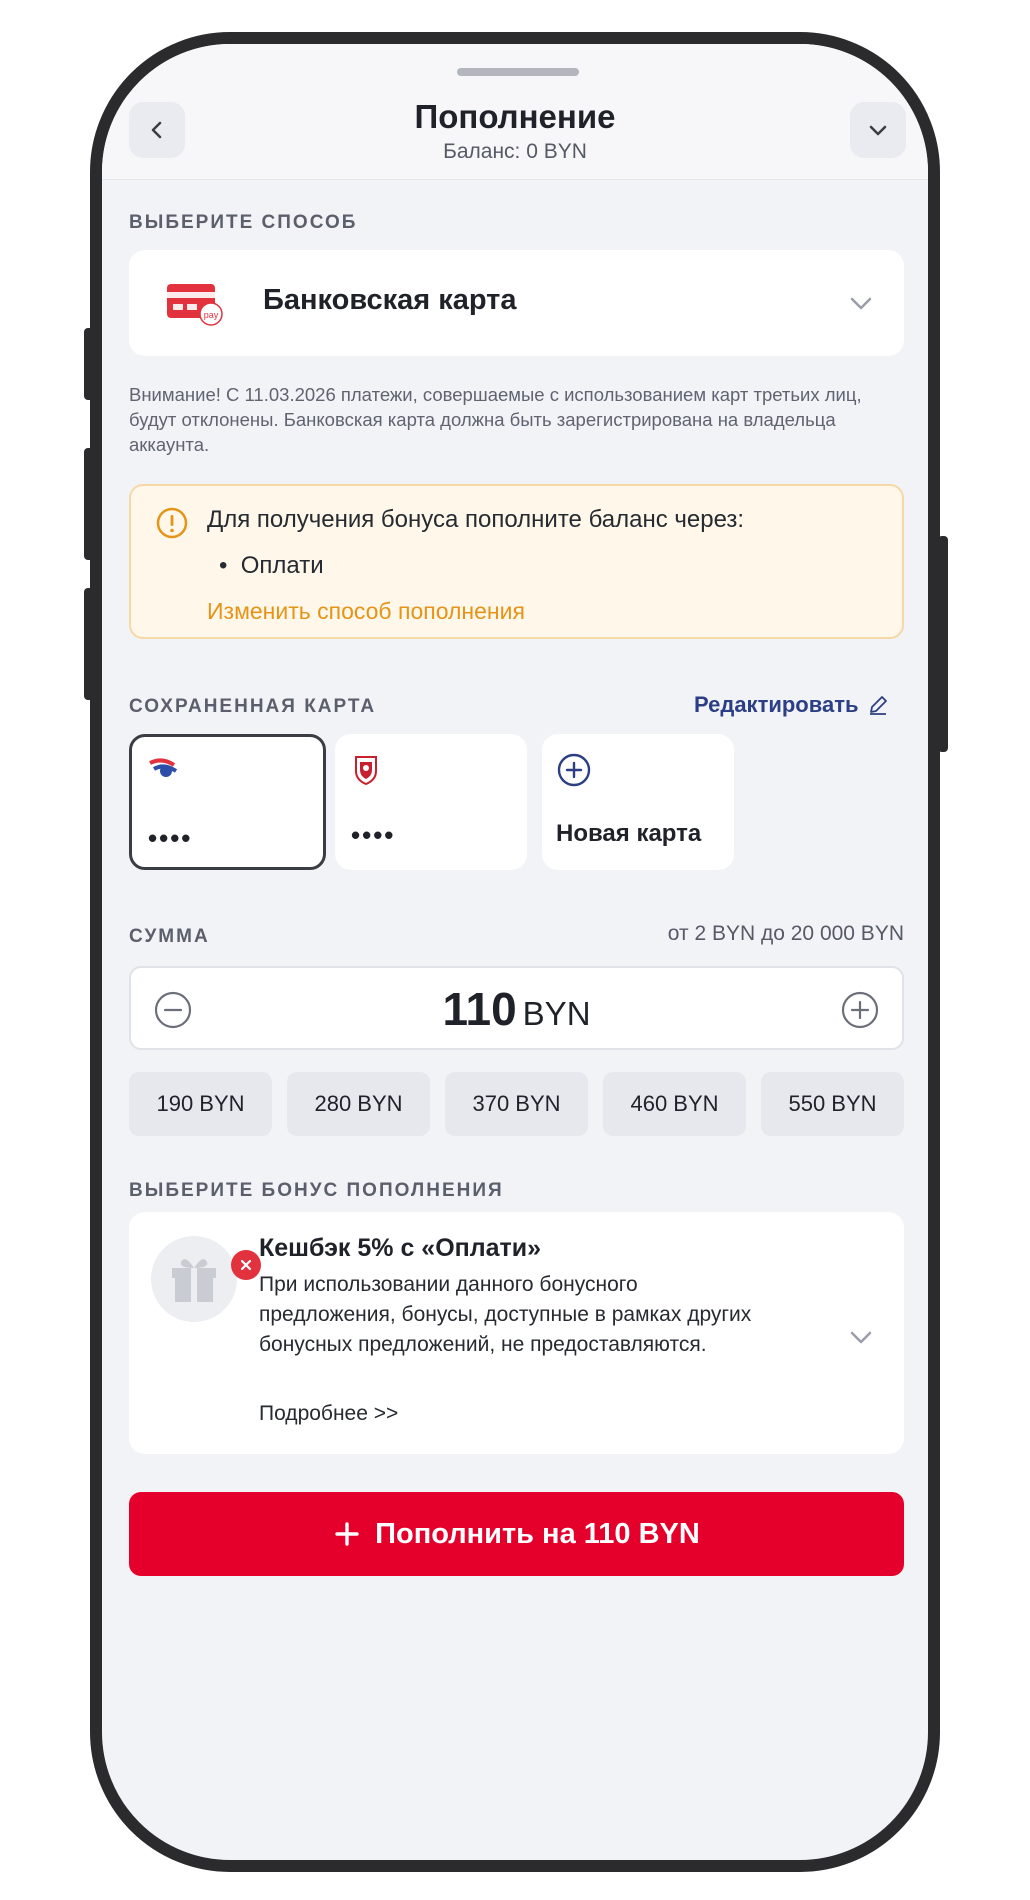  What do you see at coordinates (638, 802) in the screenshot?
I see `new-card-button: Новая карта` at bounding box center [638, 802].